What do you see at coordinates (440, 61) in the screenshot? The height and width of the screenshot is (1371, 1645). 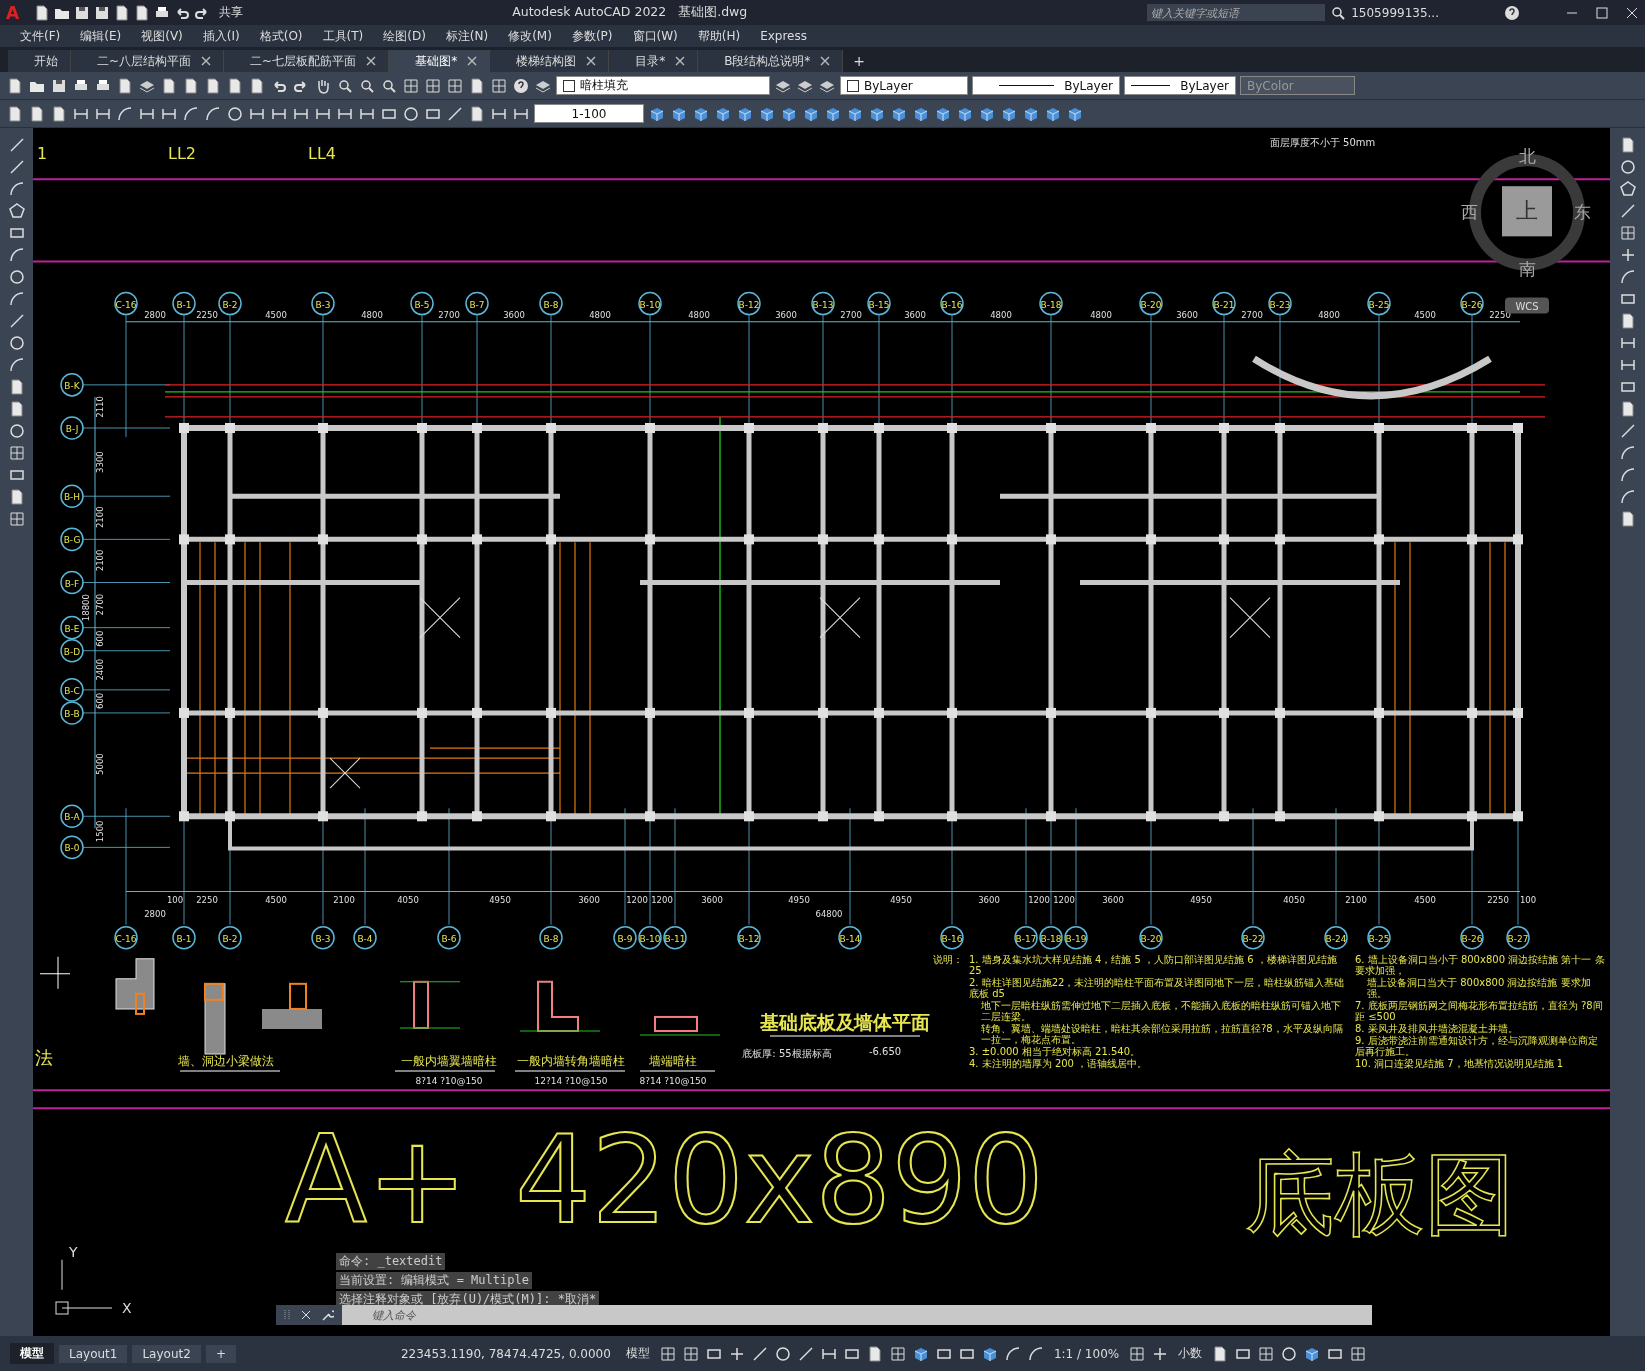 I see `file-tab: 基础图*` at bounding box center [440, 61].